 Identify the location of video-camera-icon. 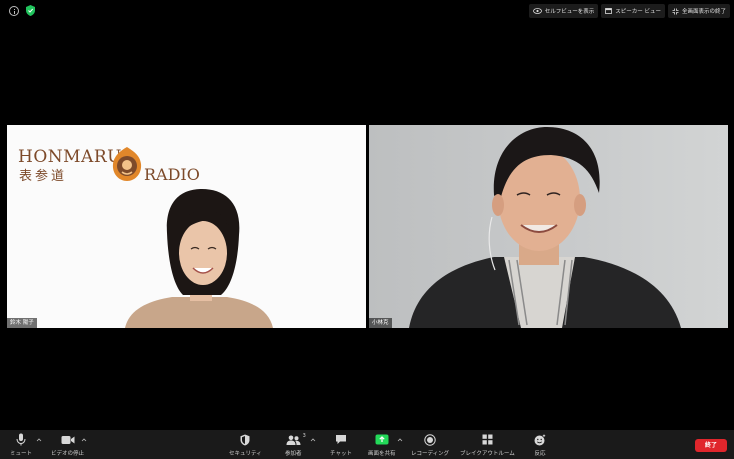
(67, 439).